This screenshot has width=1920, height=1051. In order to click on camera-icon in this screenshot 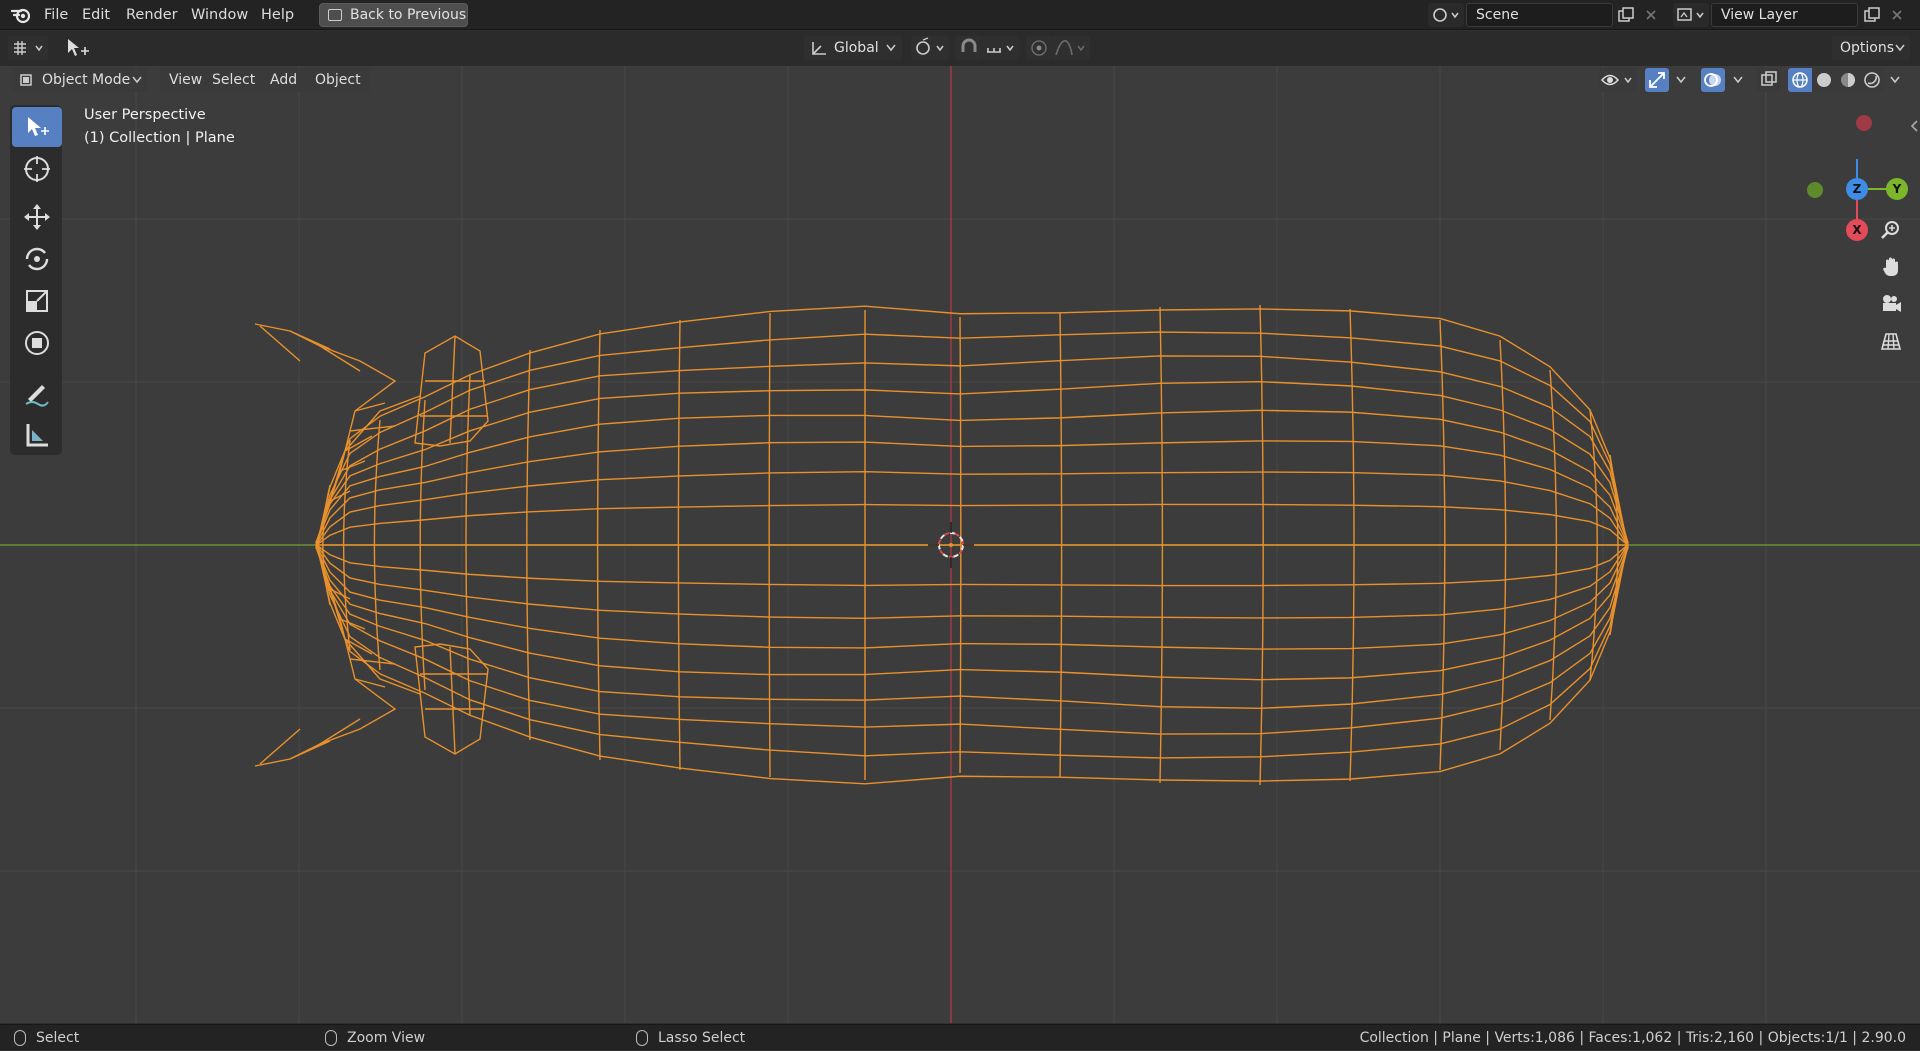, I will do `click(1892, 303)`.